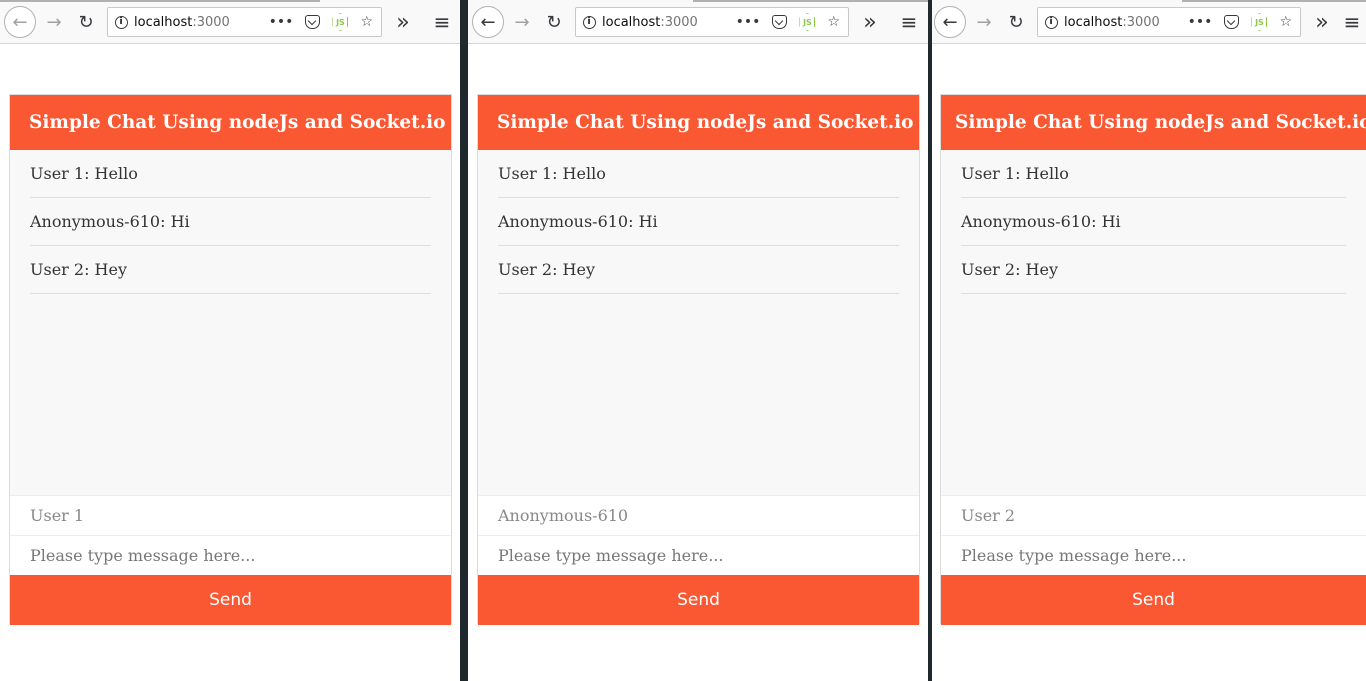 The height and width of the screenshot is (681, 1366). What do you see at coordinates (698, 515) in the screenshot?
I see `username-field: Anonymous-610` at bounding box center [698, 515].